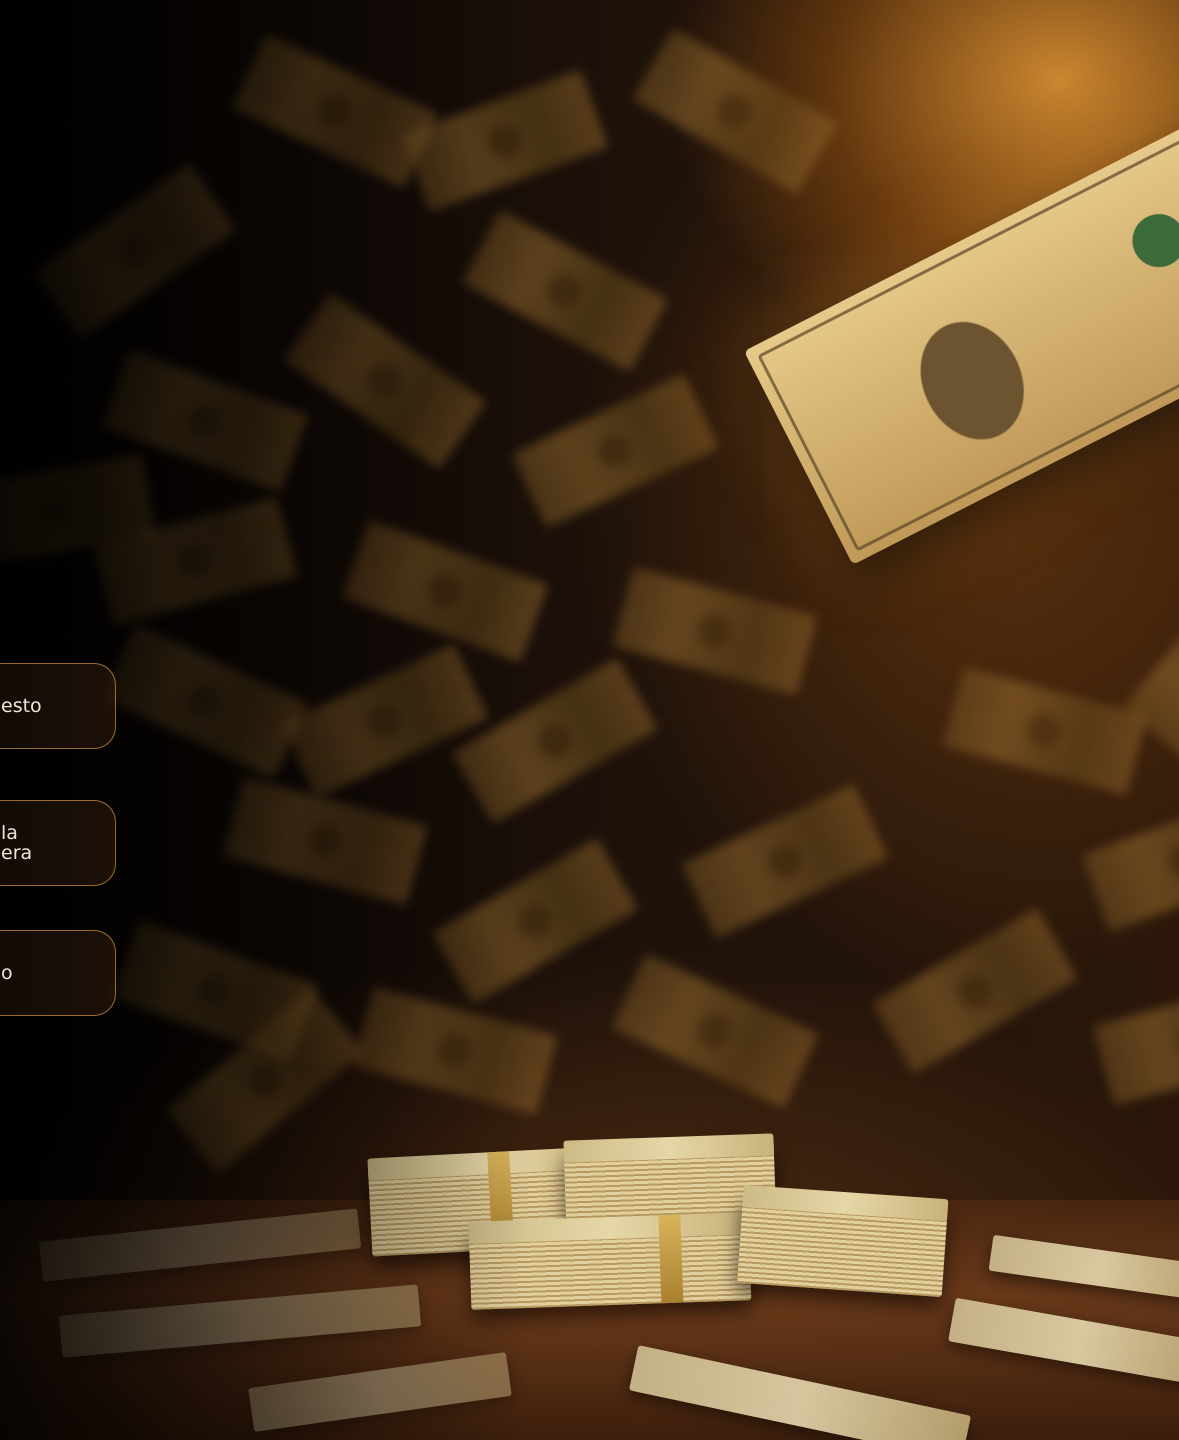 This screenshot has width=1179, height=1440. I want to click on menu-button-3-label: o, so click(7, 973).